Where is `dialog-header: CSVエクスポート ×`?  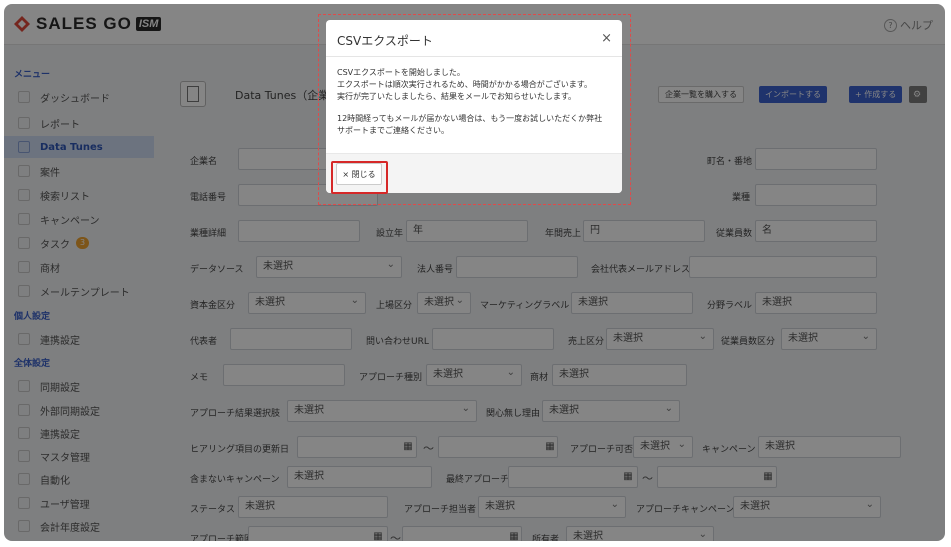 dialog-header: CSVエクスポート × is located at coordinates (474, 38).